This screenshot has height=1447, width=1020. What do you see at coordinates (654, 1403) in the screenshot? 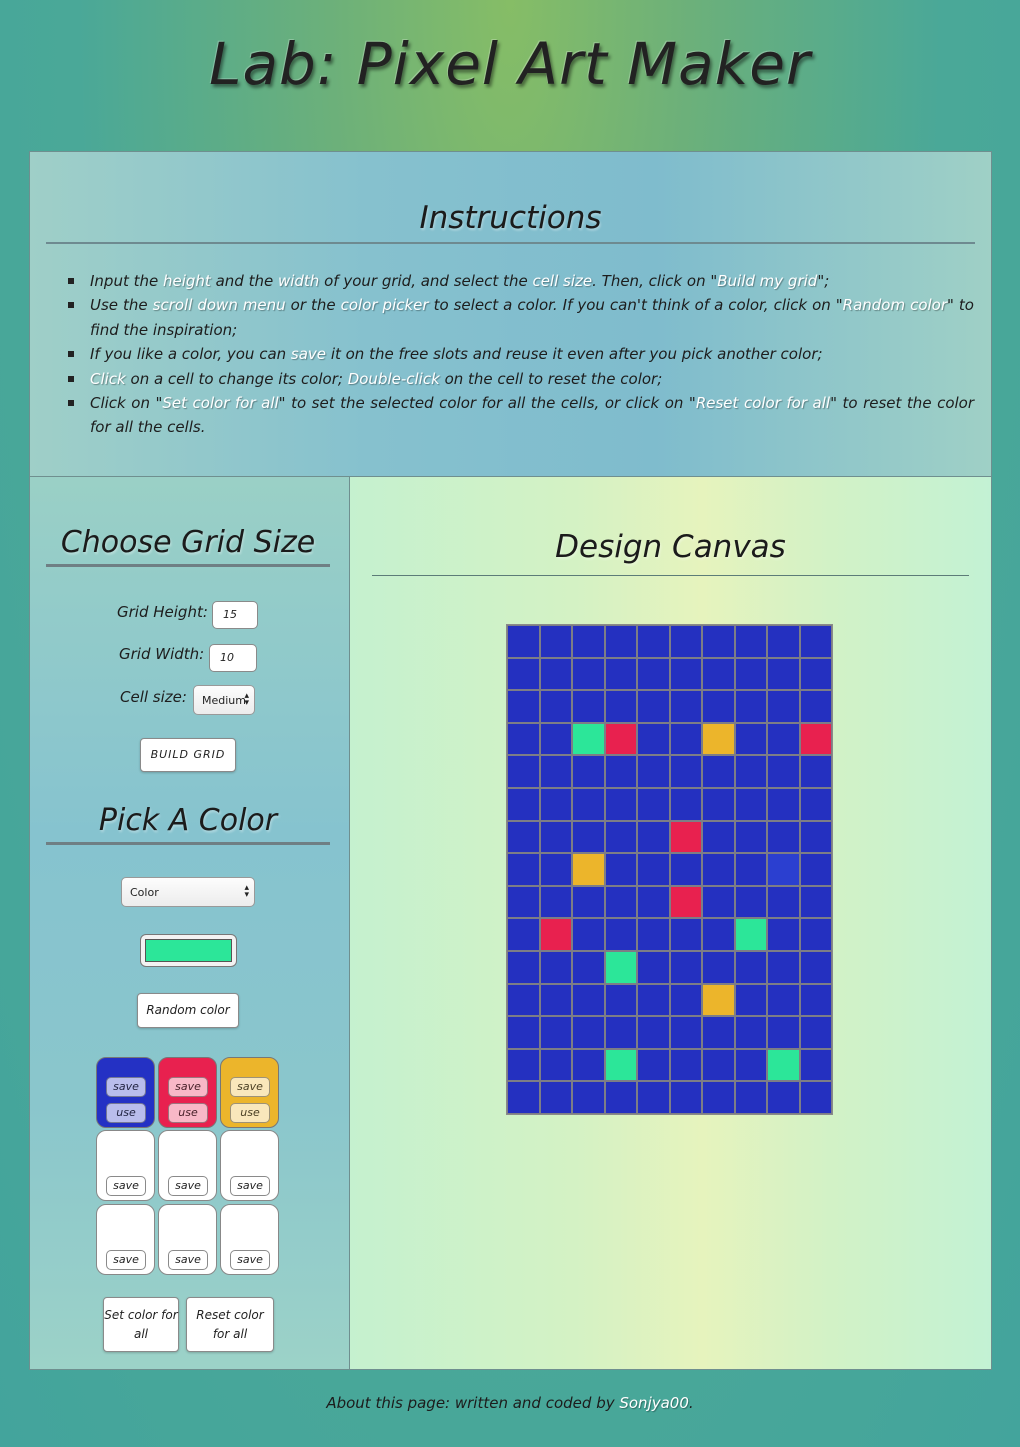
I see `footer-author-link: Sonjya00` at bounding box center [654, 1403].